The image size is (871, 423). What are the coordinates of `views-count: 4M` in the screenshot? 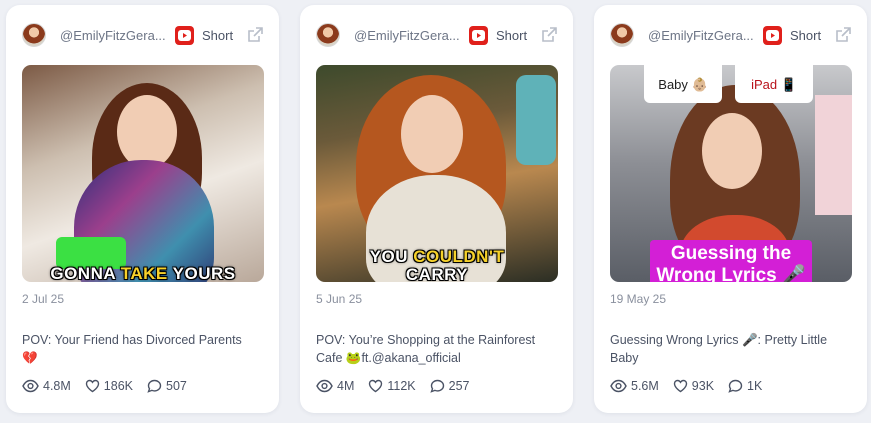 It's located at (346, 386).